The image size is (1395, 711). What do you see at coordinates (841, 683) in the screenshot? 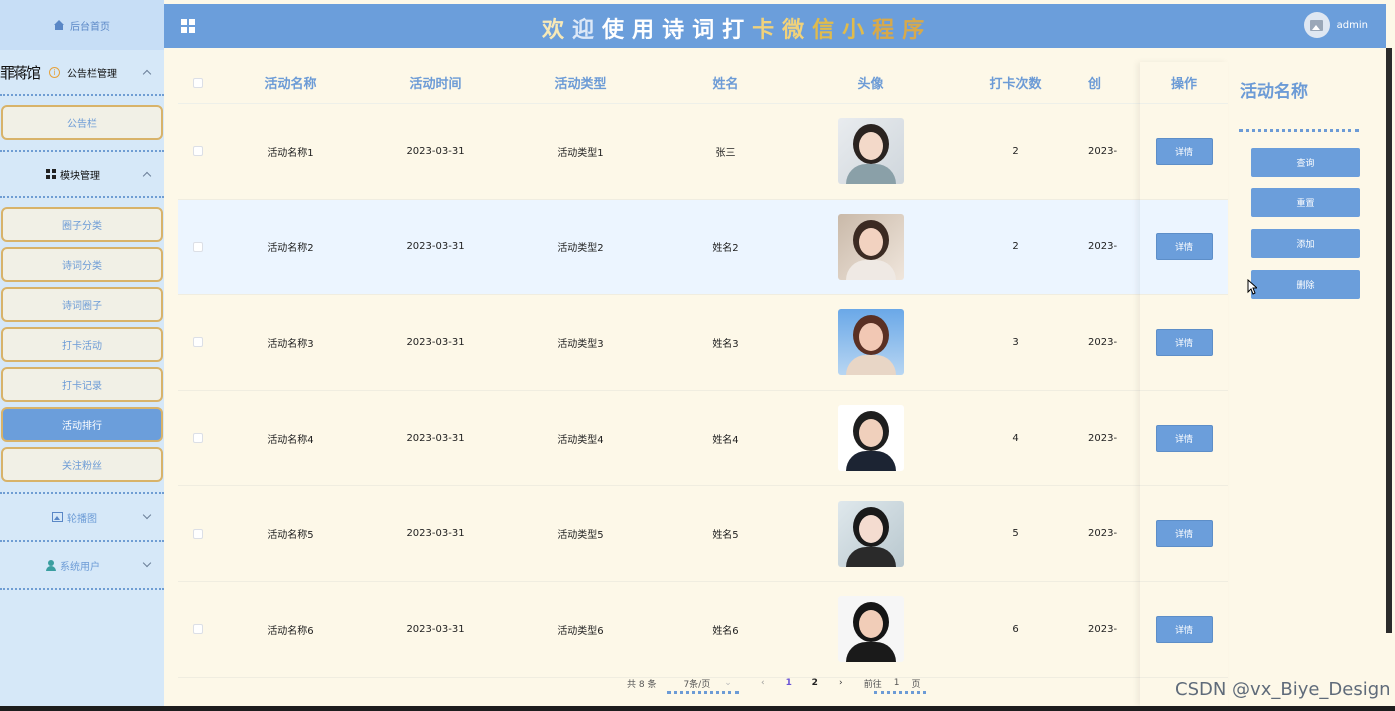
I see `next-page-icon: ›` at bounding box center [841, 683].